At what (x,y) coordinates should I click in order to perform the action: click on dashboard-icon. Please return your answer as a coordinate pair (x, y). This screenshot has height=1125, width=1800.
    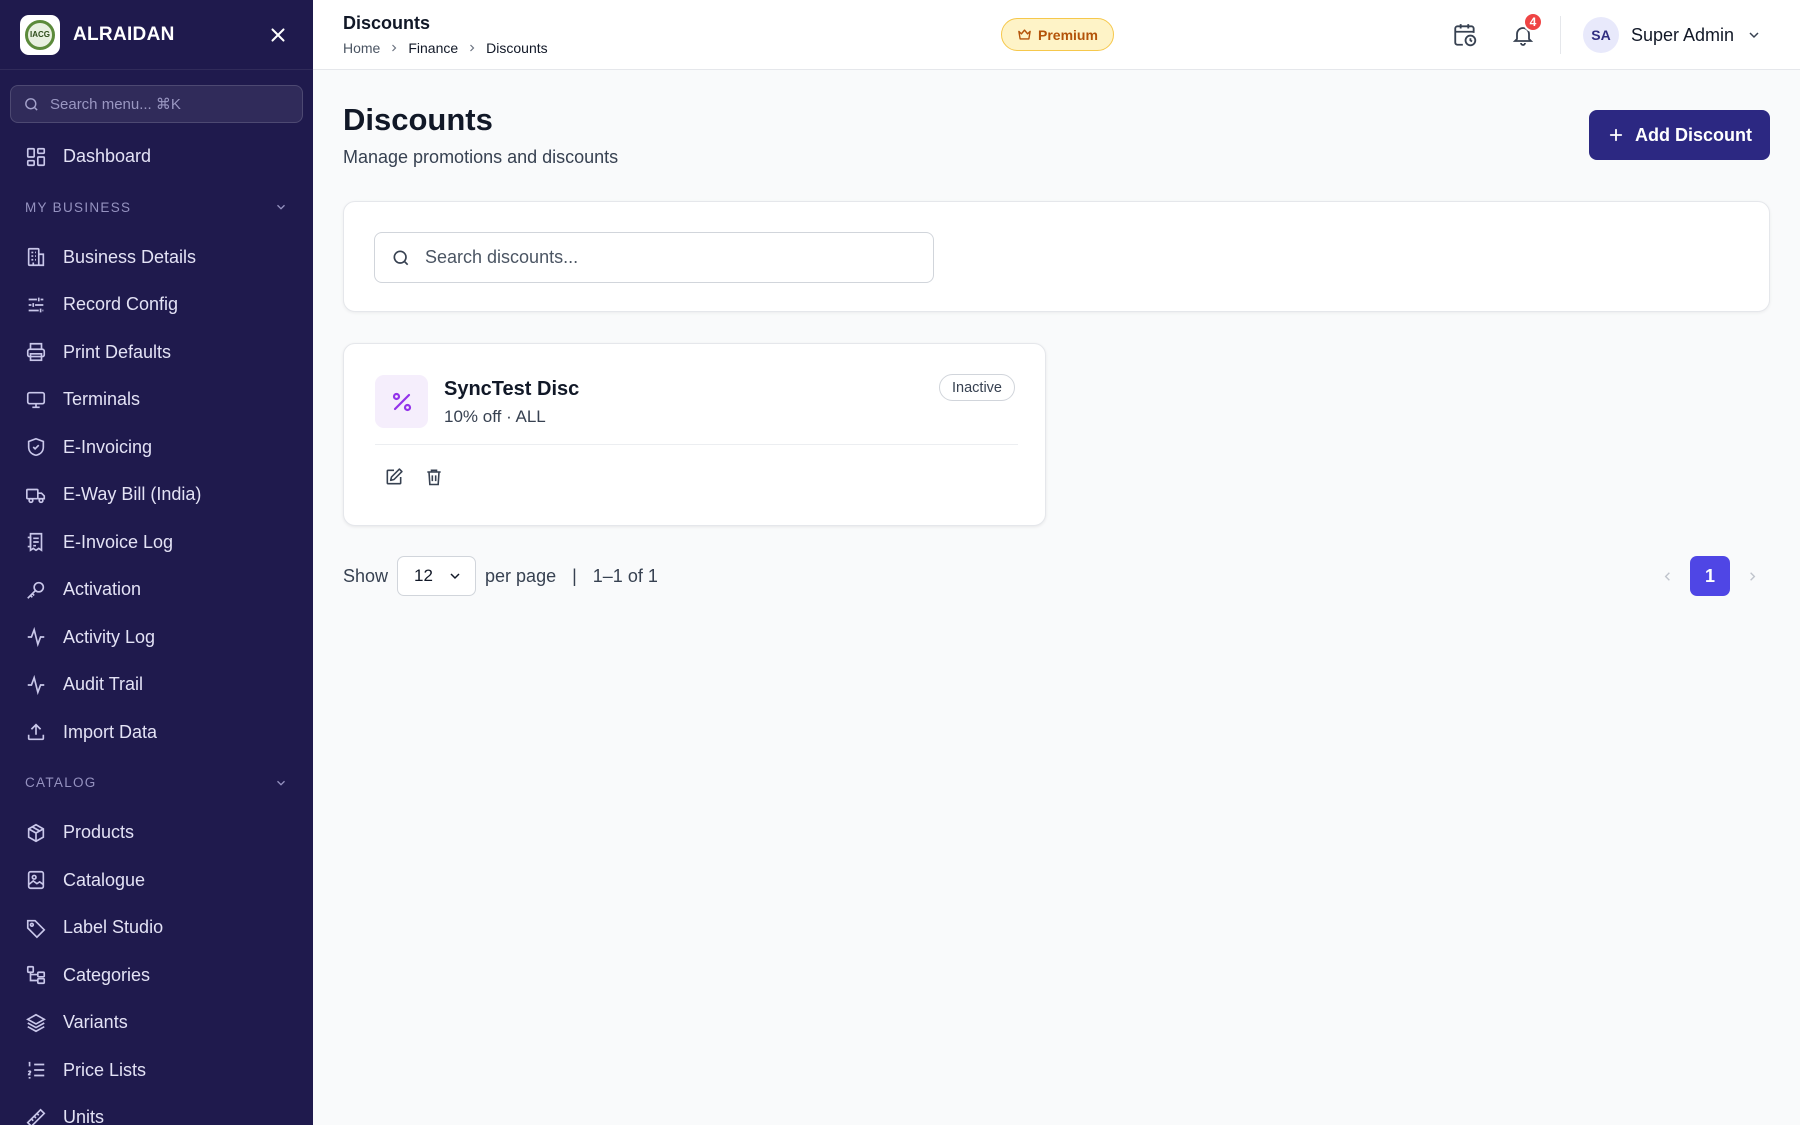
    Looking at the image, I should click on (36, 156).